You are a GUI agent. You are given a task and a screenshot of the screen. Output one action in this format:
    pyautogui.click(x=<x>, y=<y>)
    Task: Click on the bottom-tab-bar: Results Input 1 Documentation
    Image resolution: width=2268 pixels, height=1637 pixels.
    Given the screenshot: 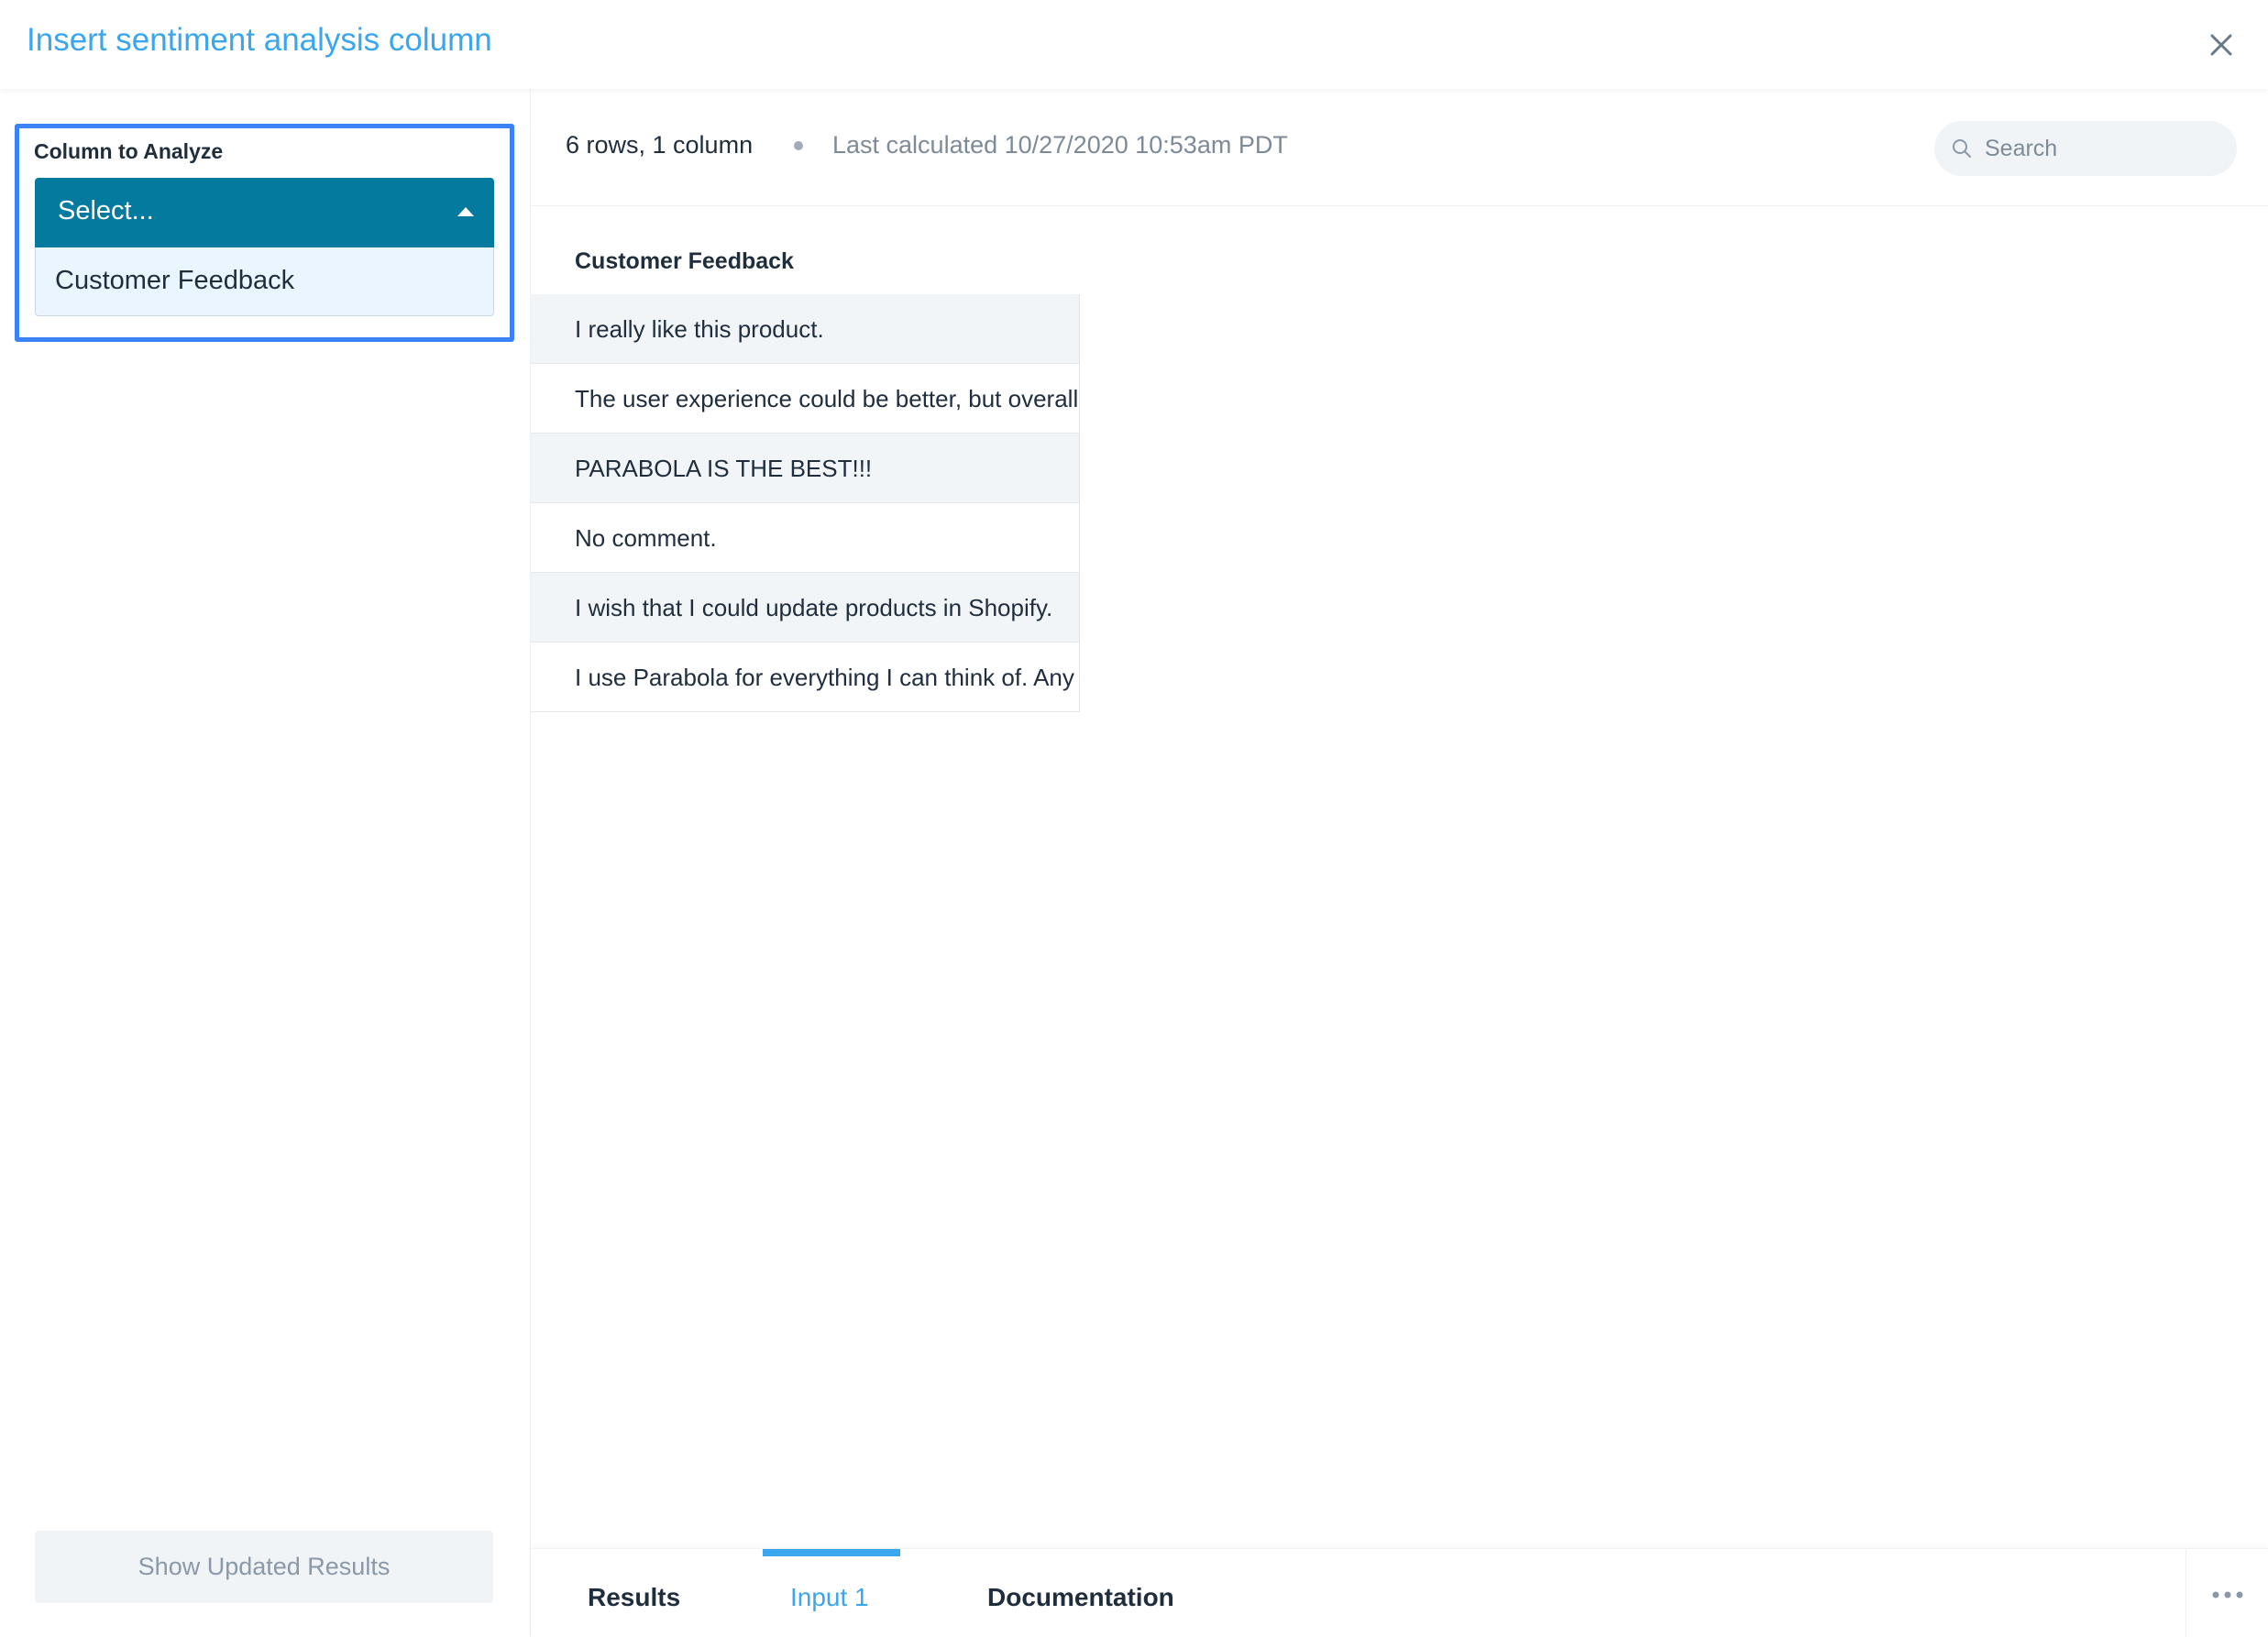 What is the action you would take?
    pyautogui.click(x=1400, y=1592)
    